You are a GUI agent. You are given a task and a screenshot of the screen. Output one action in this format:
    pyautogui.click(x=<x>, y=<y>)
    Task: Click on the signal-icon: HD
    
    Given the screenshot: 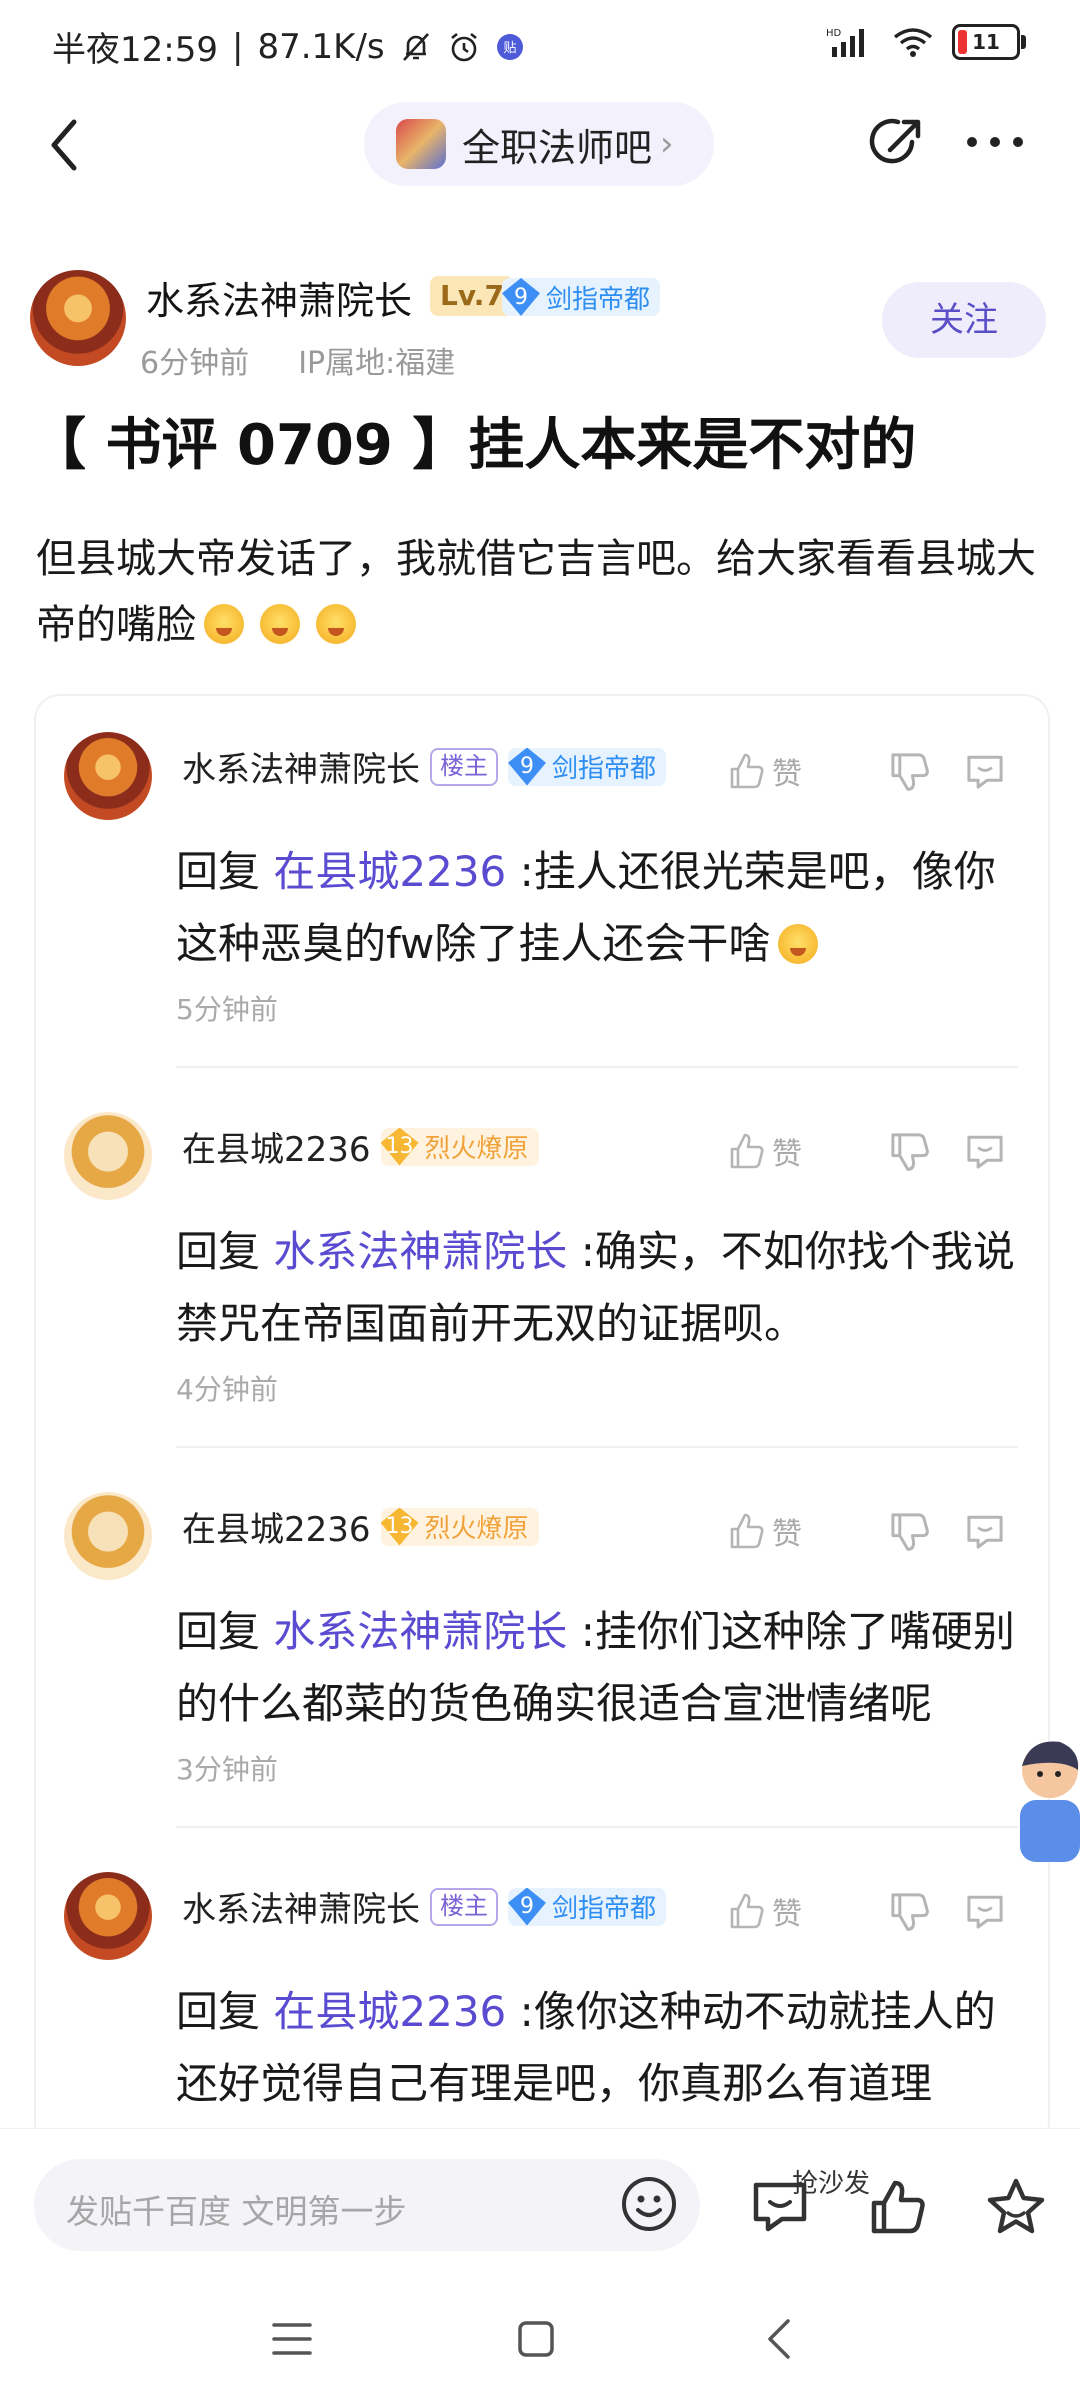 What is the action you would take?
    pyautogui.click(x=845, y=42)
    